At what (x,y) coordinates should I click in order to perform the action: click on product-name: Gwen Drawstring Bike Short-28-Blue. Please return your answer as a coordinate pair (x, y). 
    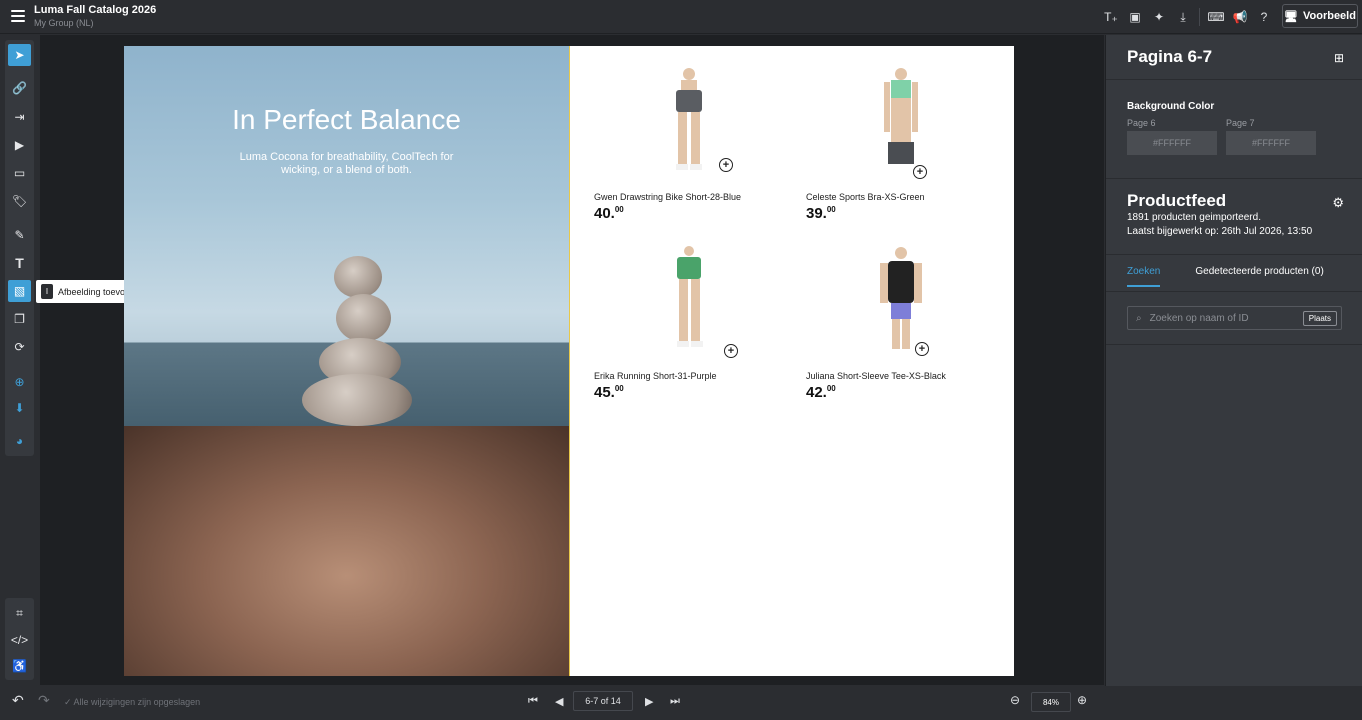
    Looking at the image, I should click on (668, 197).